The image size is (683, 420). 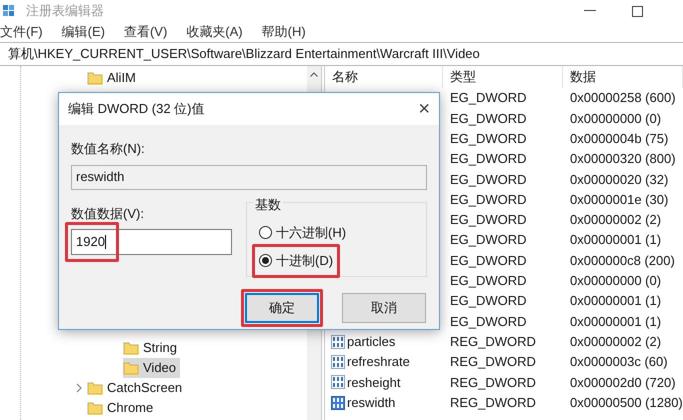 I want to click on highlight-frame, so click(x=92, y=242).